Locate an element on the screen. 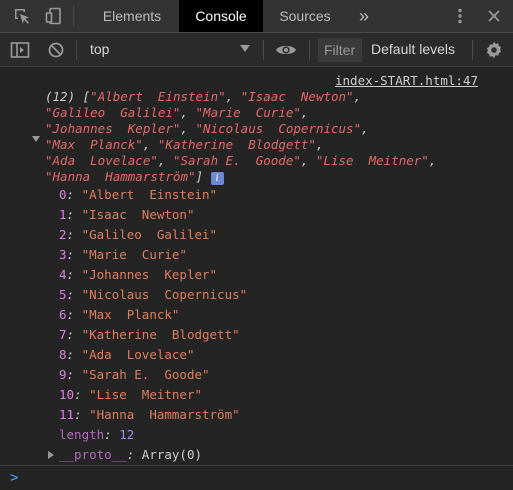 The width and height of the screenshot is (513, 490). preview-item: "Katherine Blodgett" is located at coordinates (236, 144).